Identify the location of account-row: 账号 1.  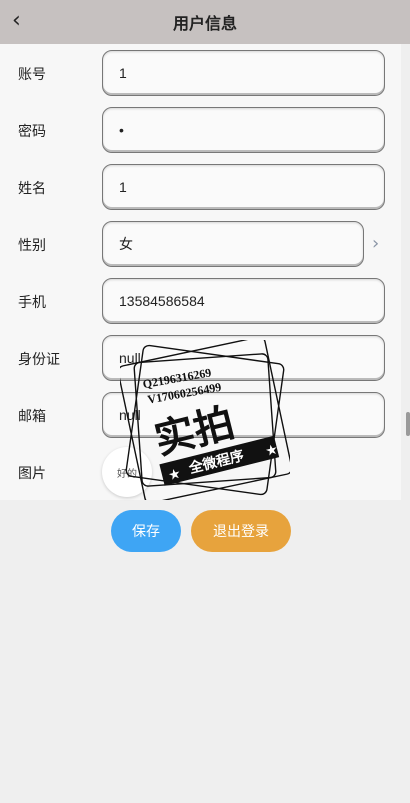
(200, 72).